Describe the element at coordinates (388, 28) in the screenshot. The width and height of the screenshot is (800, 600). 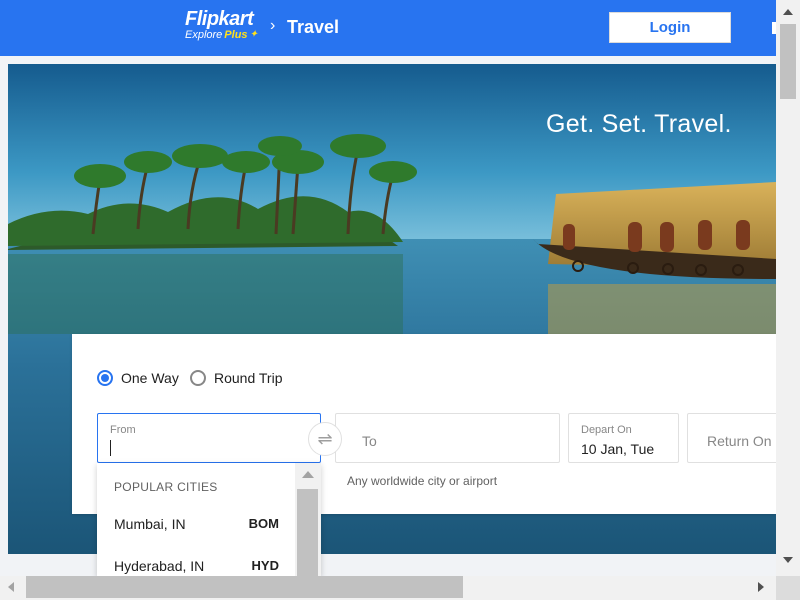
I see `top-header: Flipkart Explore Plus ✦ › Travel Login` at that location.